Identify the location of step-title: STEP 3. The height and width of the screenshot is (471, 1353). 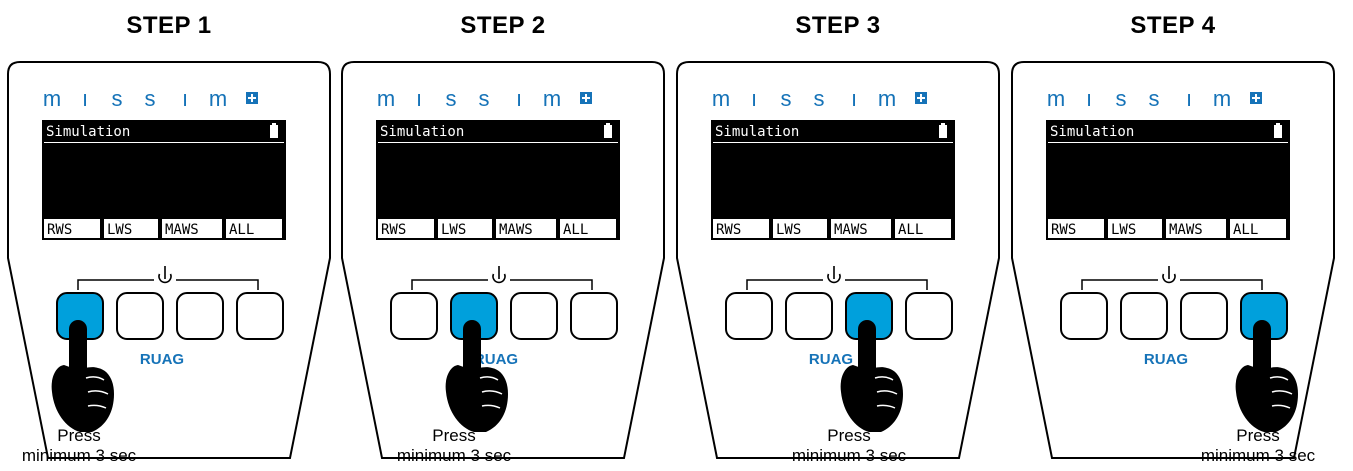
(838, 25).